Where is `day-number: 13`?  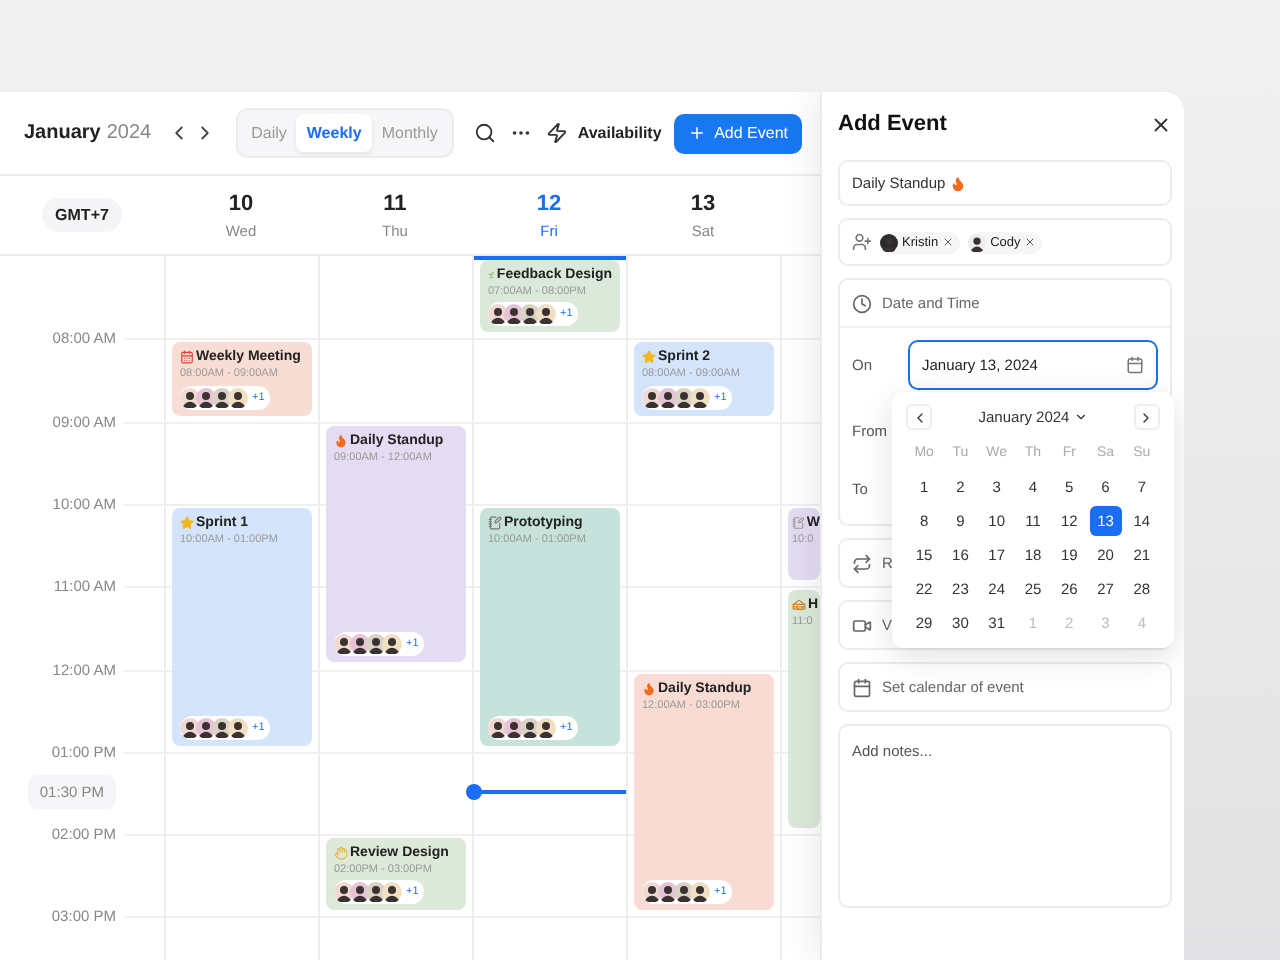
day-number: 13 is located at coordinates (703, 203).